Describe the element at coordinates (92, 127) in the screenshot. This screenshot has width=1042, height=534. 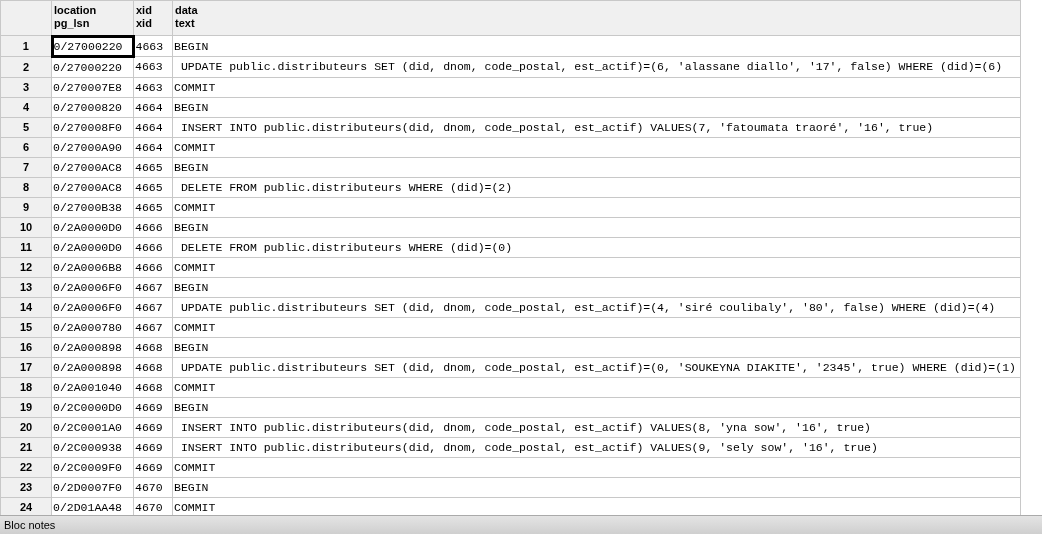
I see `table-cell: 0/270008F0` at that location.